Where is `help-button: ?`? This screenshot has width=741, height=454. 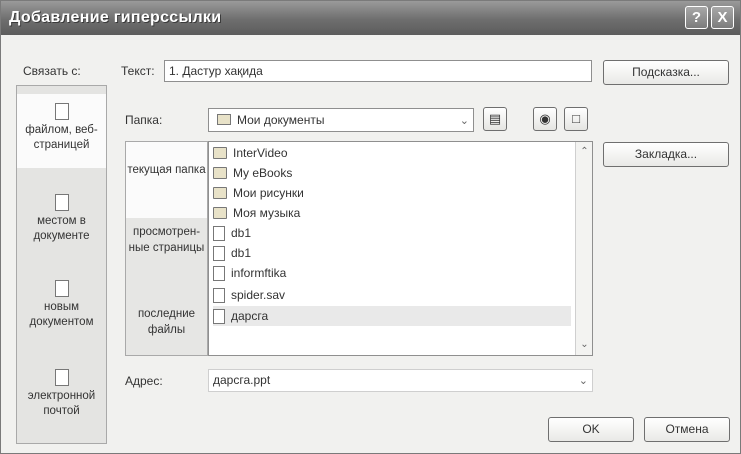 help-button: ? is located at coordinates (696, 17).